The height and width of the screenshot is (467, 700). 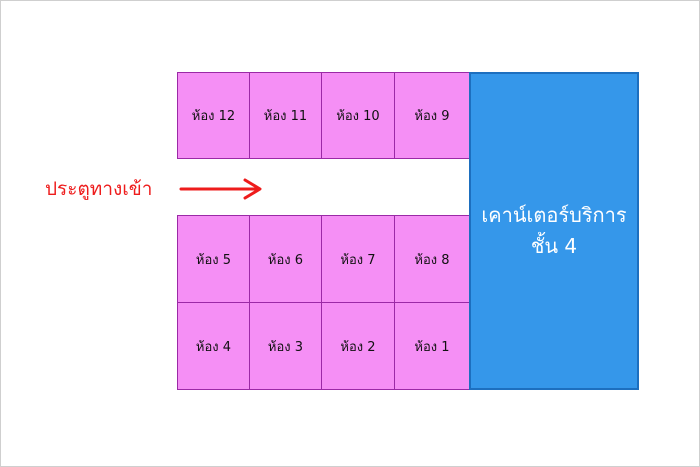 I want to click on room-5: ห้อง 5, so click(x=213, y=259).